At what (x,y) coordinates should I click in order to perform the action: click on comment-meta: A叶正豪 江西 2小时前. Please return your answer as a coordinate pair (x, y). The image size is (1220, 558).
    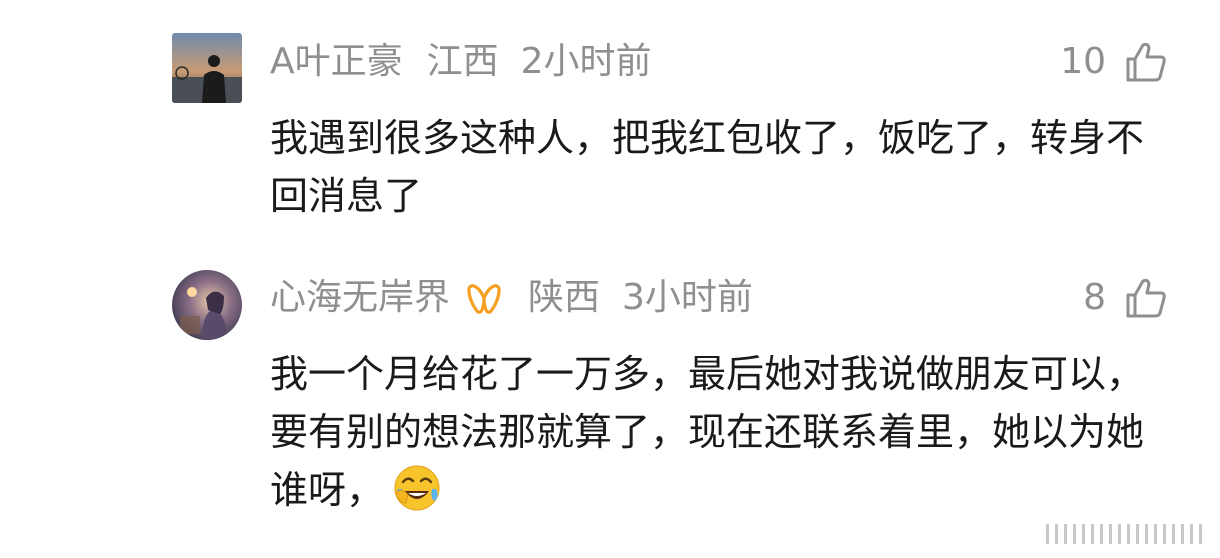
    Looking at the image, I should click on (461, 62).